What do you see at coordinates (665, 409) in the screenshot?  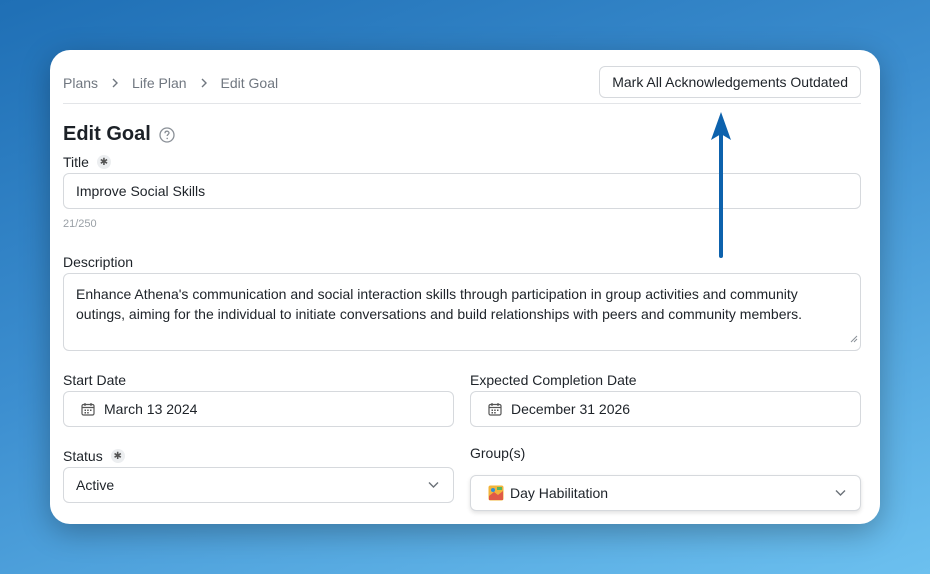 I see `completion-date-input: December 31 2026` at bounding box center [665, 409].